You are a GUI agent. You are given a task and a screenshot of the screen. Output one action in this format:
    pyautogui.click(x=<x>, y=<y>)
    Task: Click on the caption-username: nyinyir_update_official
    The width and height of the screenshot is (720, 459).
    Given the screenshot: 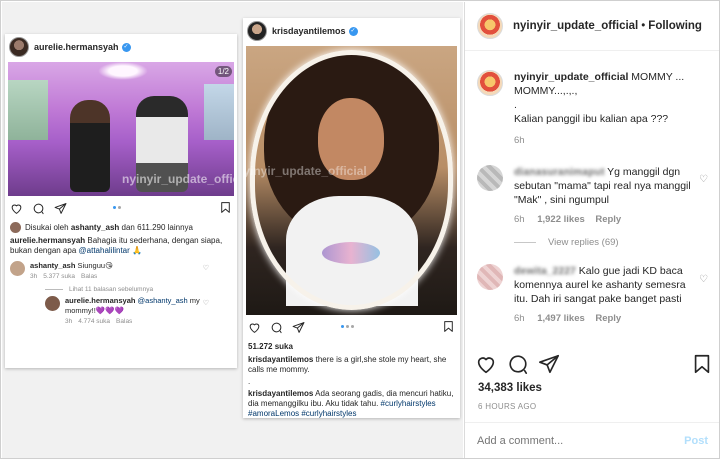 What is the action you would take?
    pyautogui.click(x=571, y=77)
    